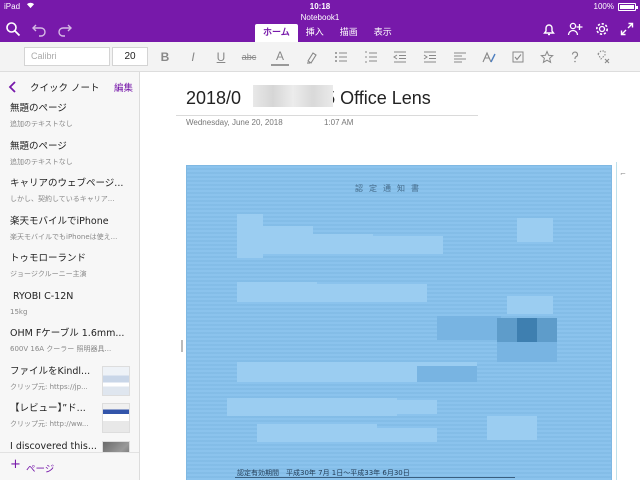  Describe the element at coordinates (602, 29) in the screenshot. I see `gear-icon` at that location.